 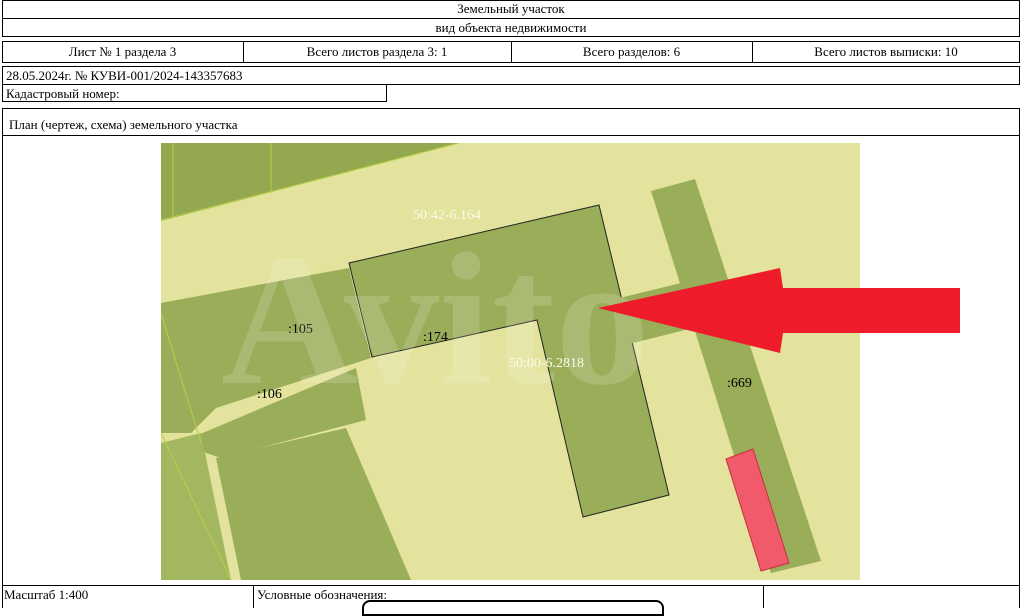 I want to click on scale-label: Масштаб 1:400, so click(x=46, y=594).